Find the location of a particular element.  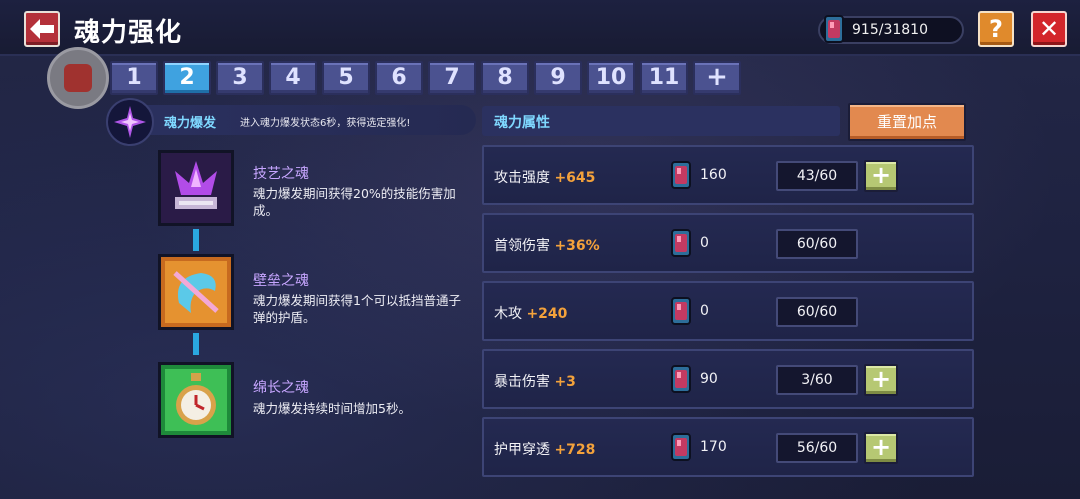

tab-10: 10 is located at coordinates (611, 78).